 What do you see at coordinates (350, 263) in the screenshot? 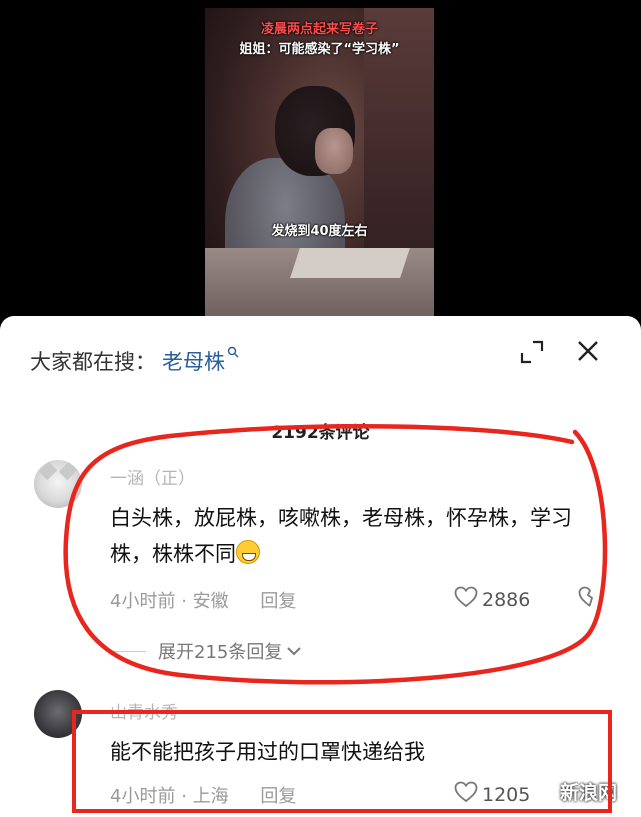
I see `video-paper` at bounding box center [350, 263].